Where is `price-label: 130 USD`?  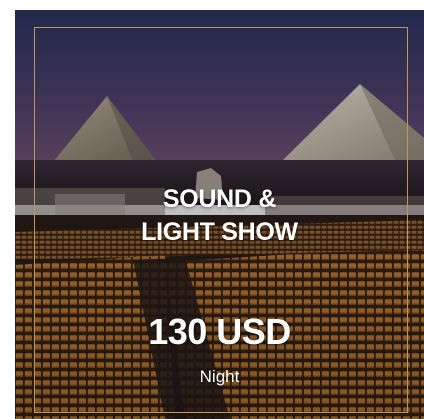
price-label: 130 USD is located at coordinates (219, 331).